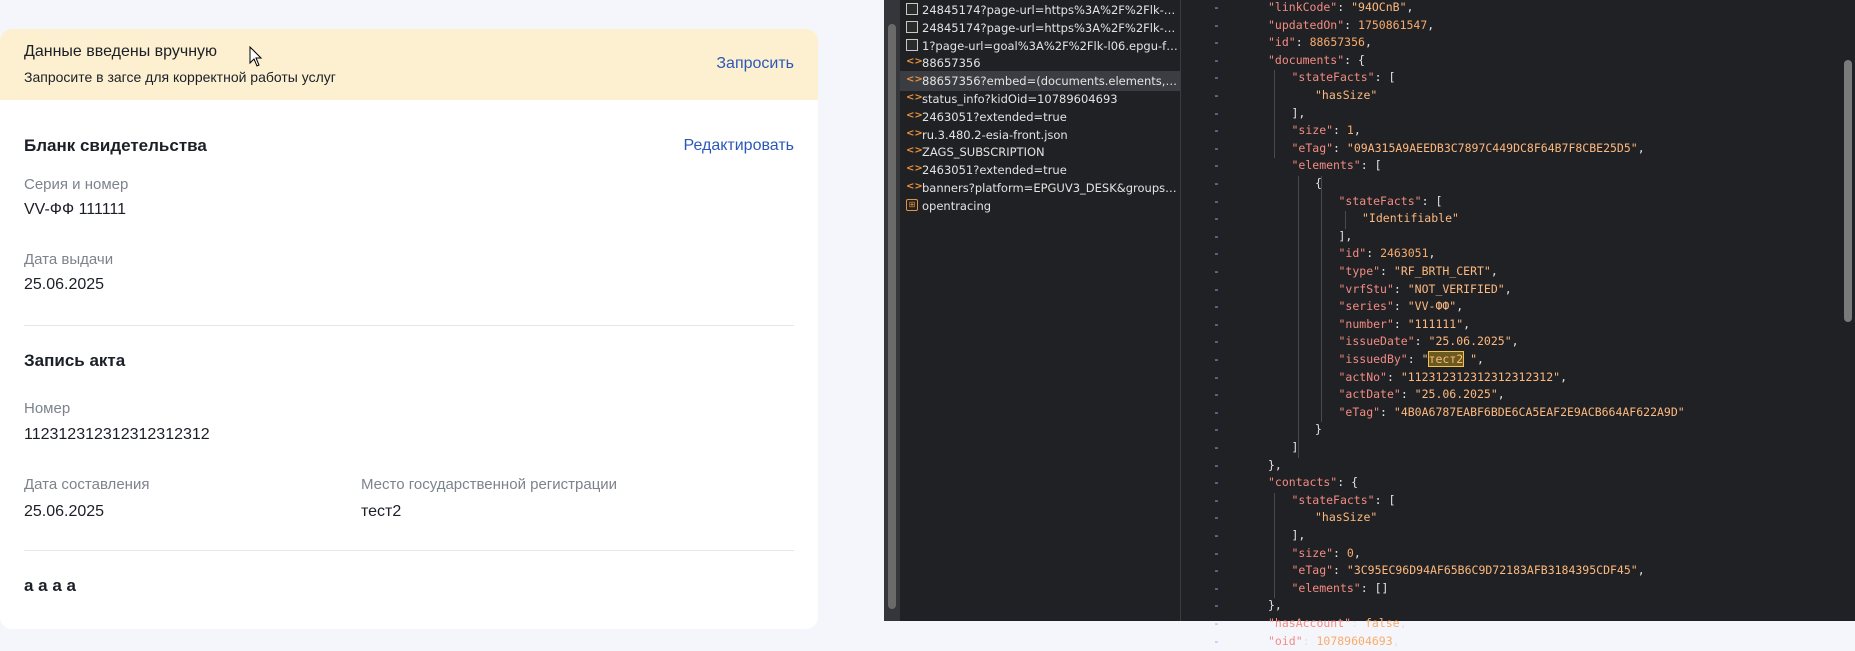 This screenshot has width=1855, height=651. I want to click on notice-title: Данные введены вручную, so click(121, 51).